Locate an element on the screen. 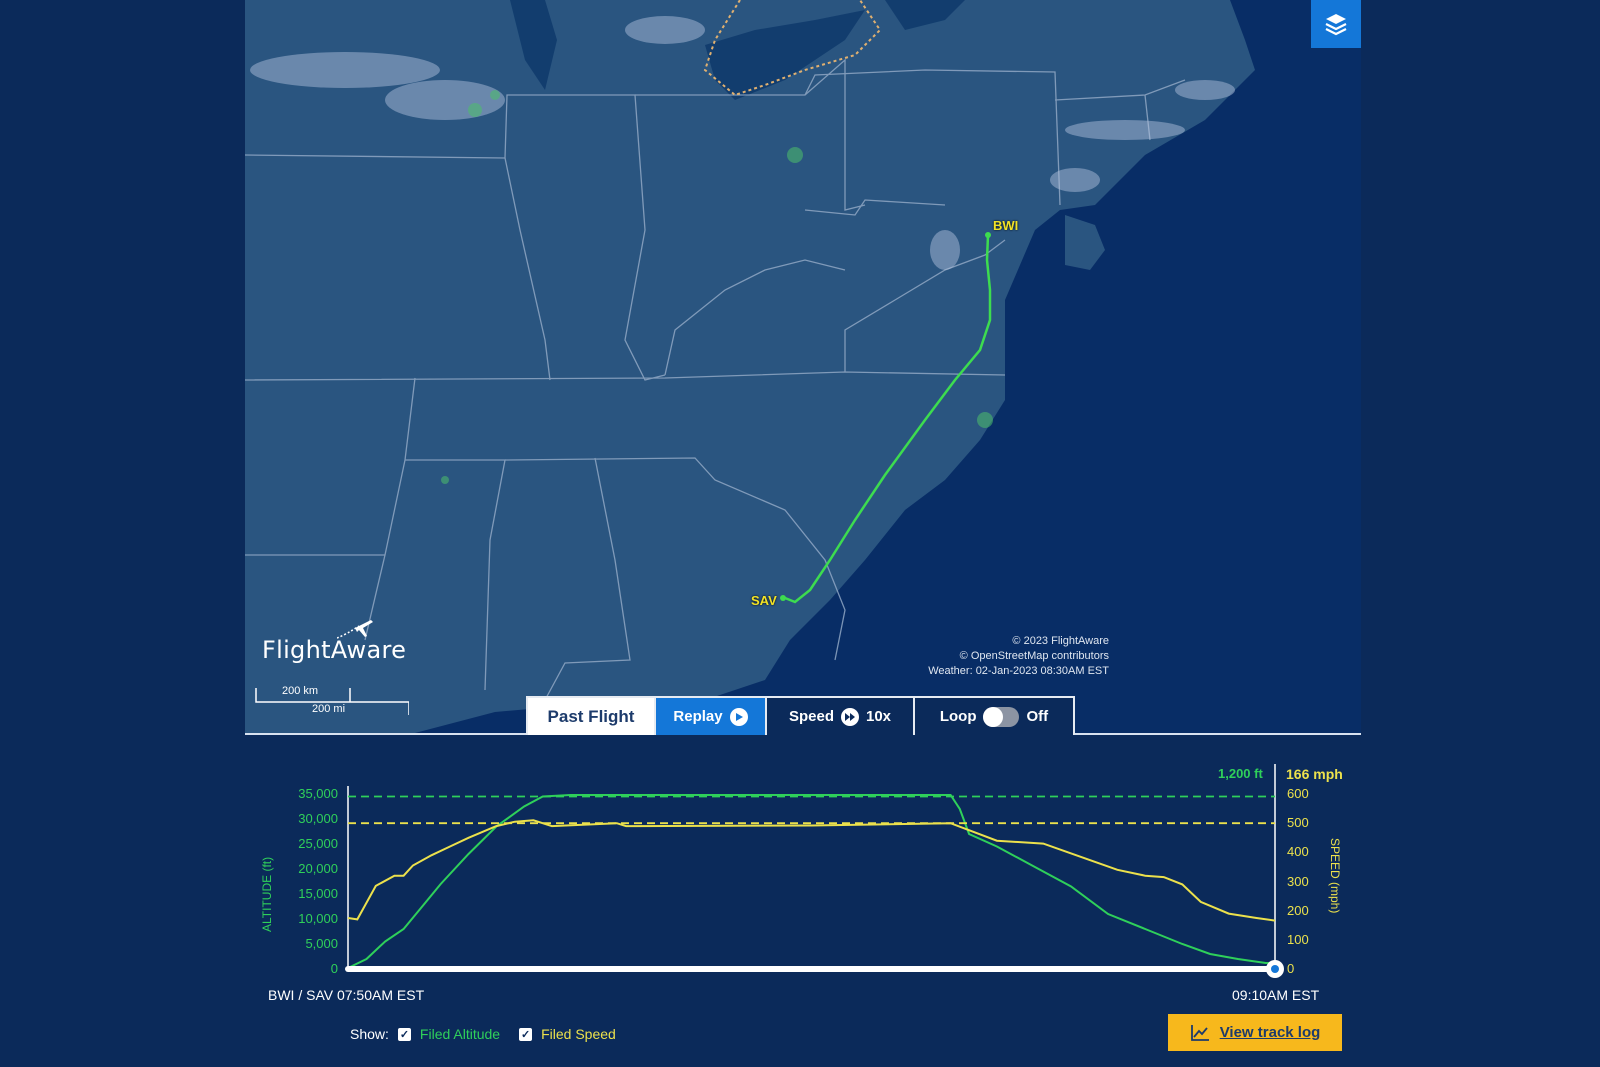 The image size is (1600, 1067). weather-timestamp: Weather: 02-Jan-2023 08:30AM EST is located at coordinates (1018, 671).